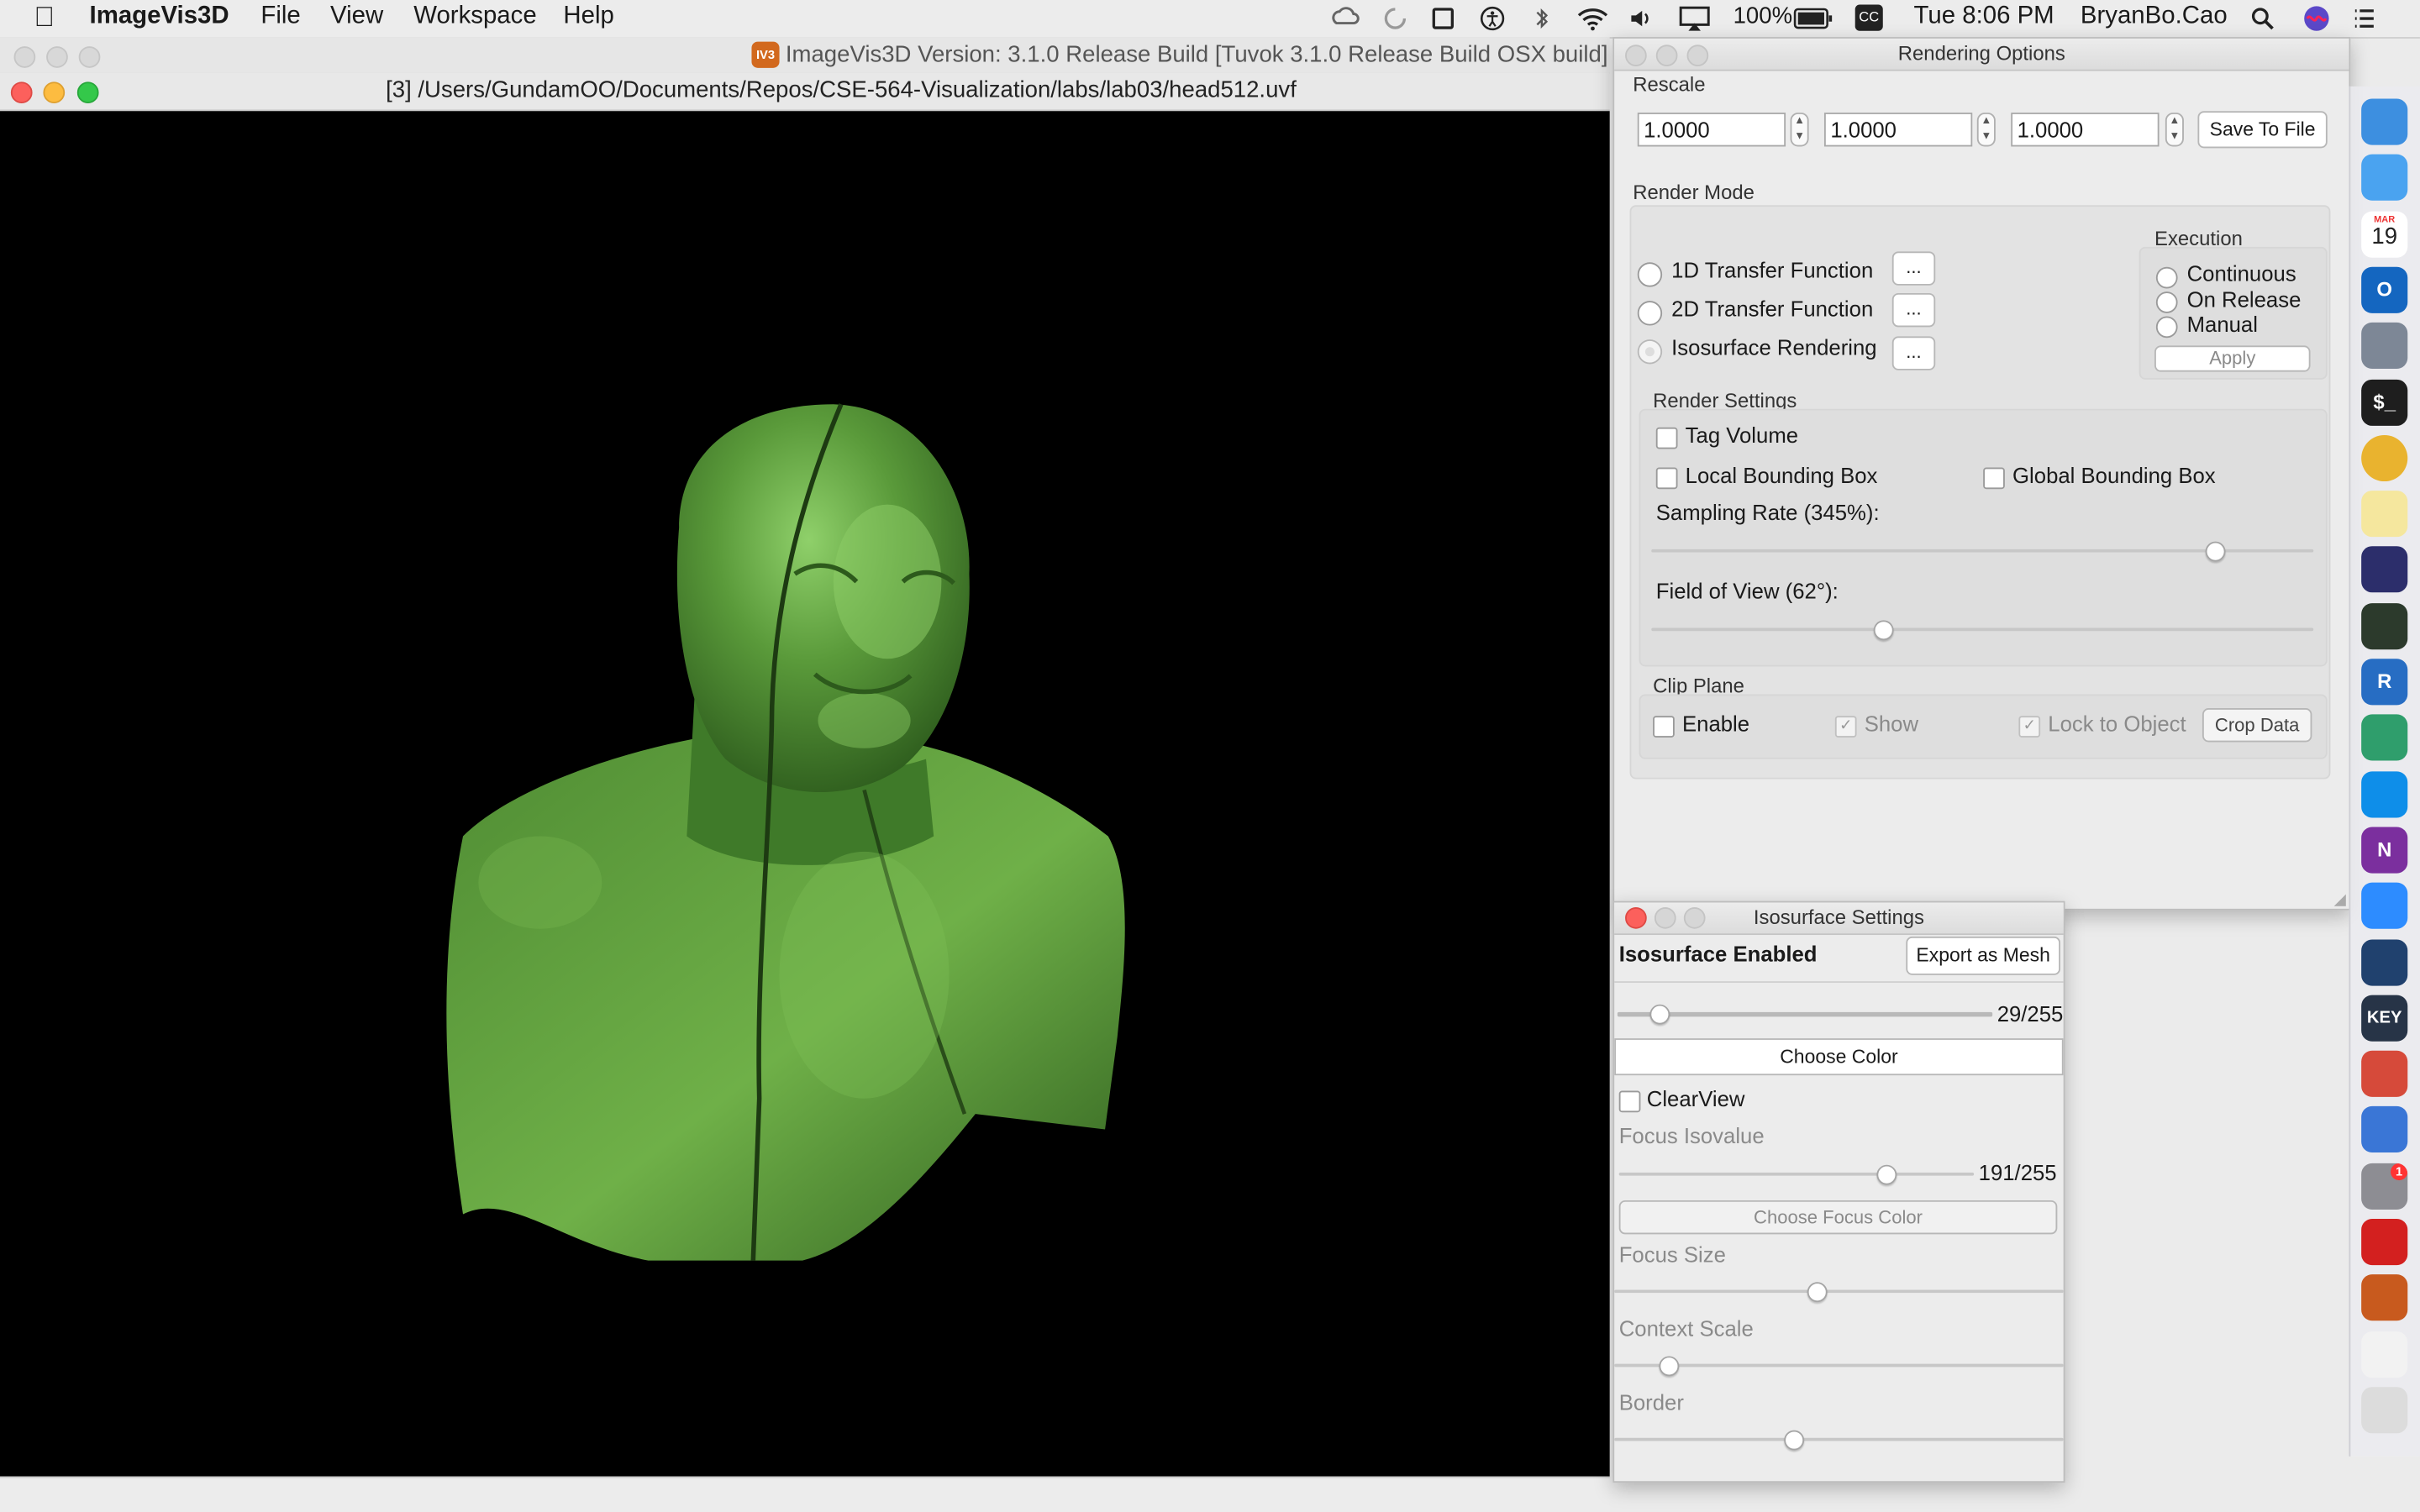 The width and height of the screenshot is (2420, 1512). What do you see at coordinates (2166, 302) in the screenshot?
I see `radio-on-release` at bounding box center [2166, 302].